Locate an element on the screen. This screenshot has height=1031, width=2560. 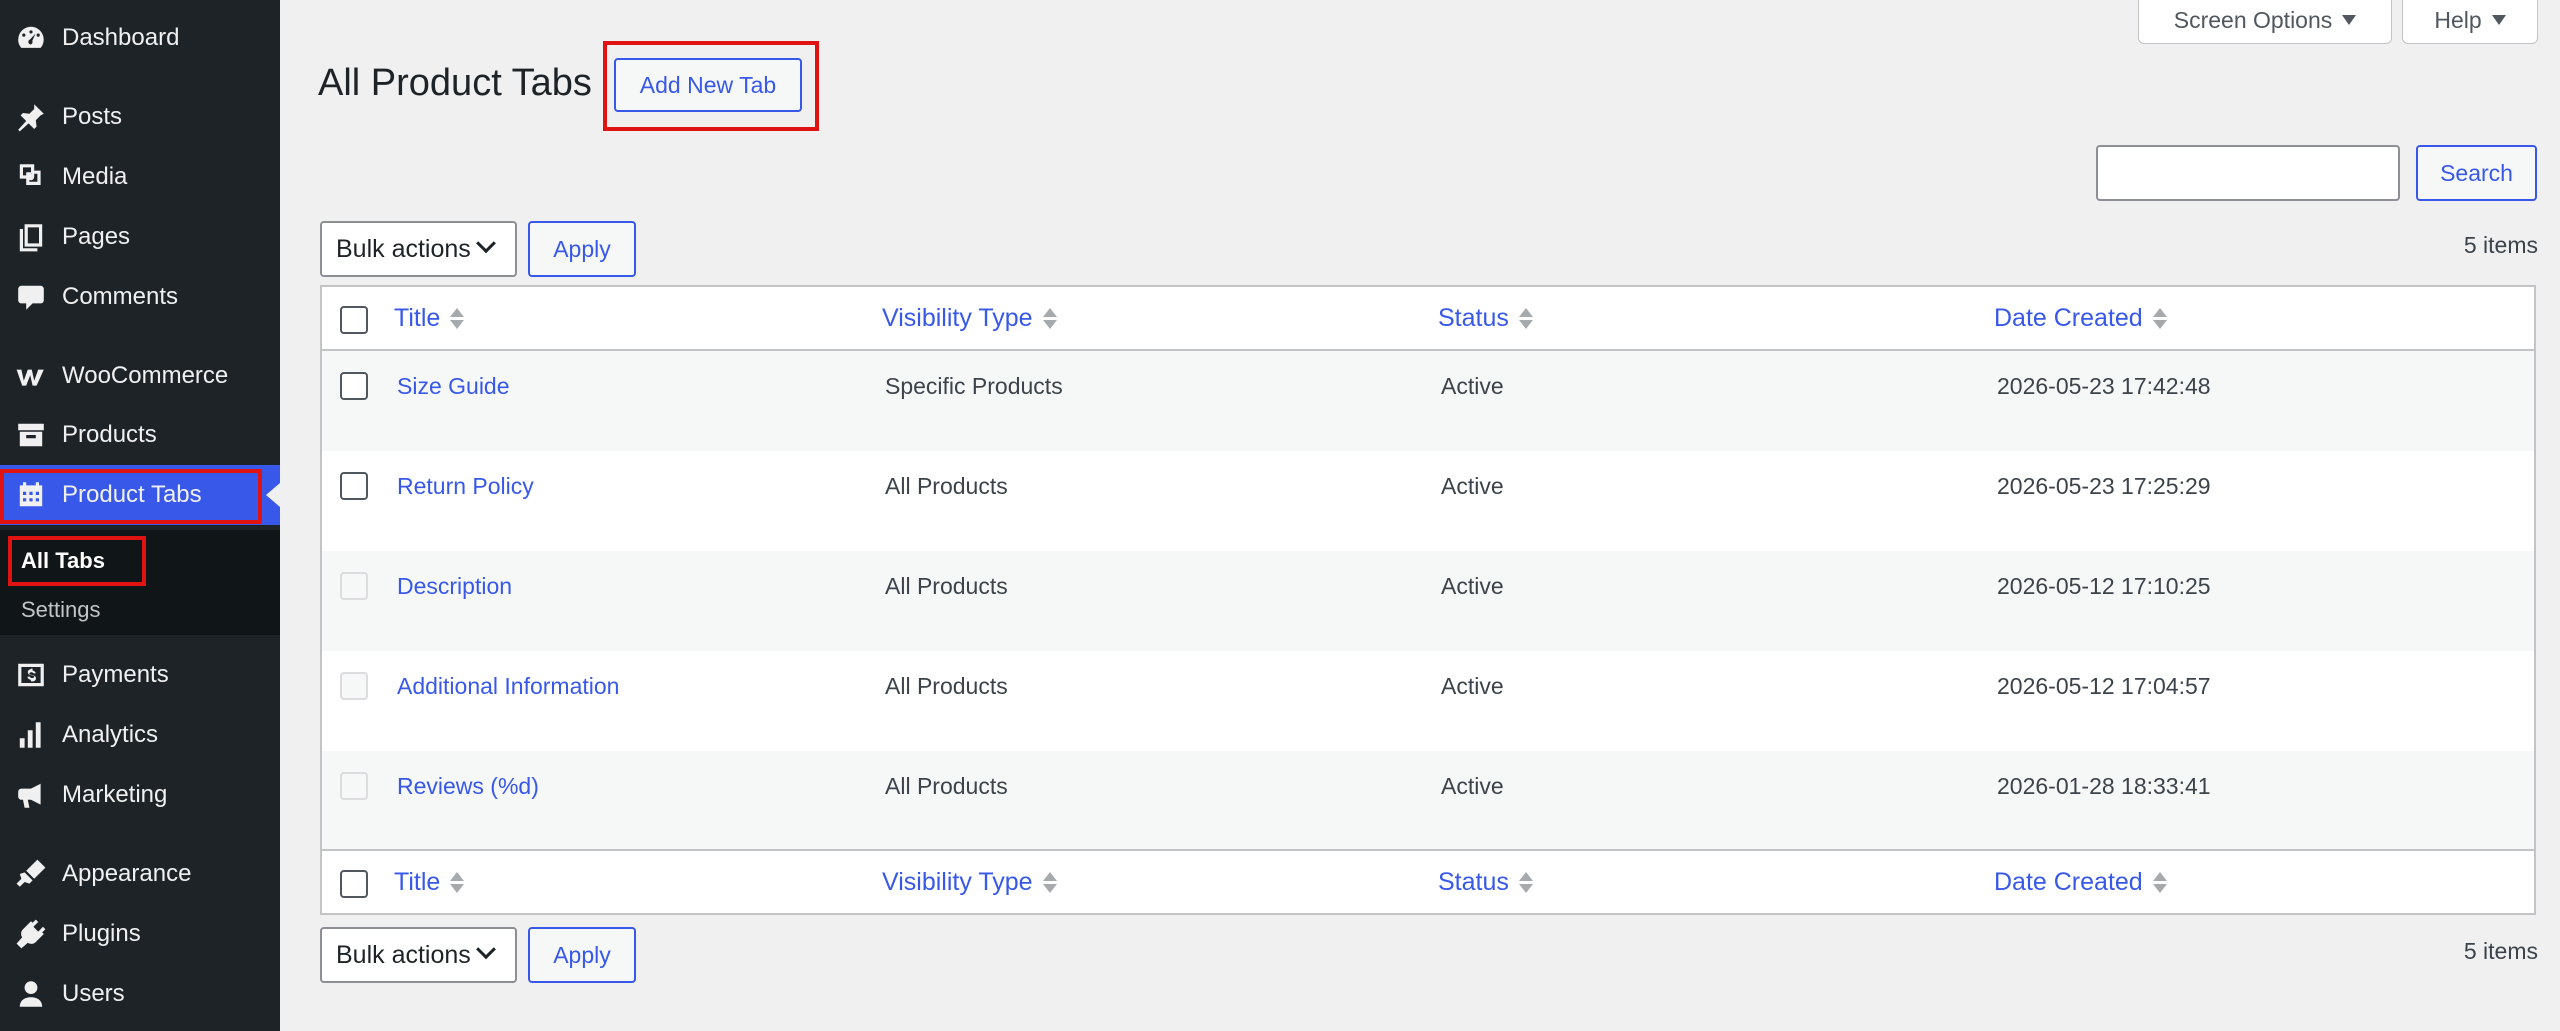
submenu-all-tabs: All Tabs is located at coordinates (63, 561).